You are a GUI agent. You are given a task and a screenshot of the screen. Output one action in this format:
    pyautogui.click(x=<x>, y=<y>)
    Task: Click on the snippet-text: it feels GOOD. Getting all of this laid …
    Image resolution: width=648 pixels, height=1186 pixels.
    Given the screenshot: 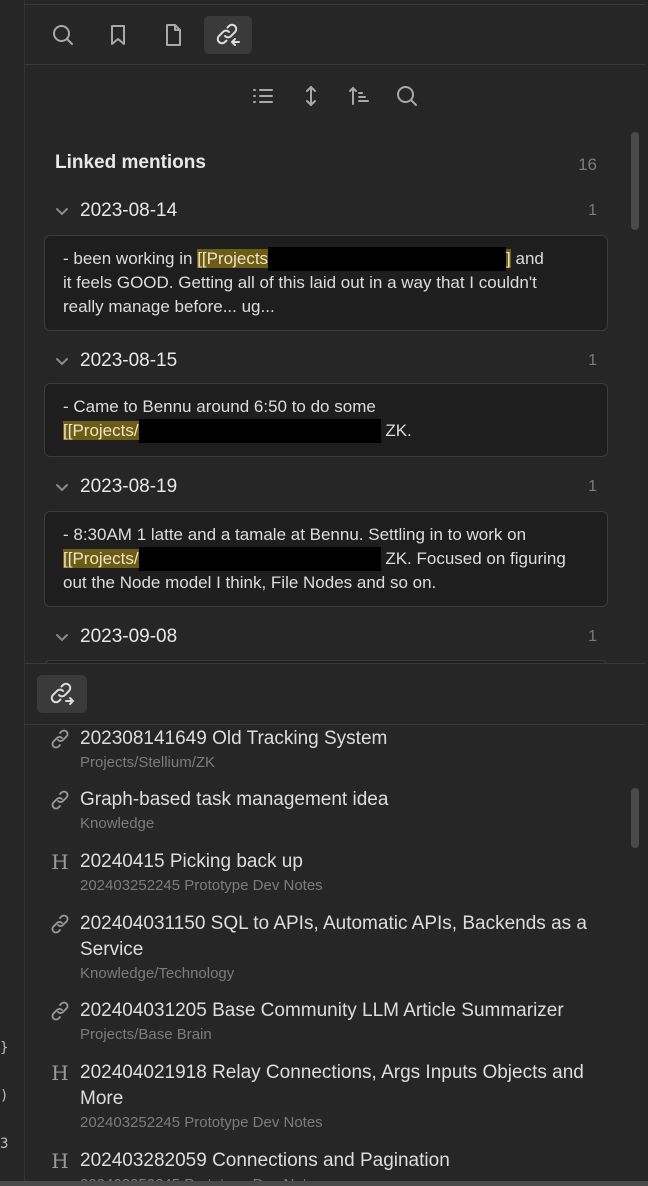 What is the action you would take?
    pyautogui.click(x=300, y=282)
    